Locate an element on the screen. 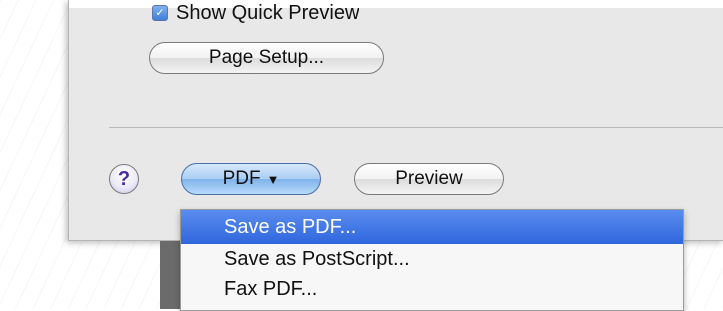 The height and width of the screenshot is (311, 723). help-icon: ? is located at coordinates (124, 178).